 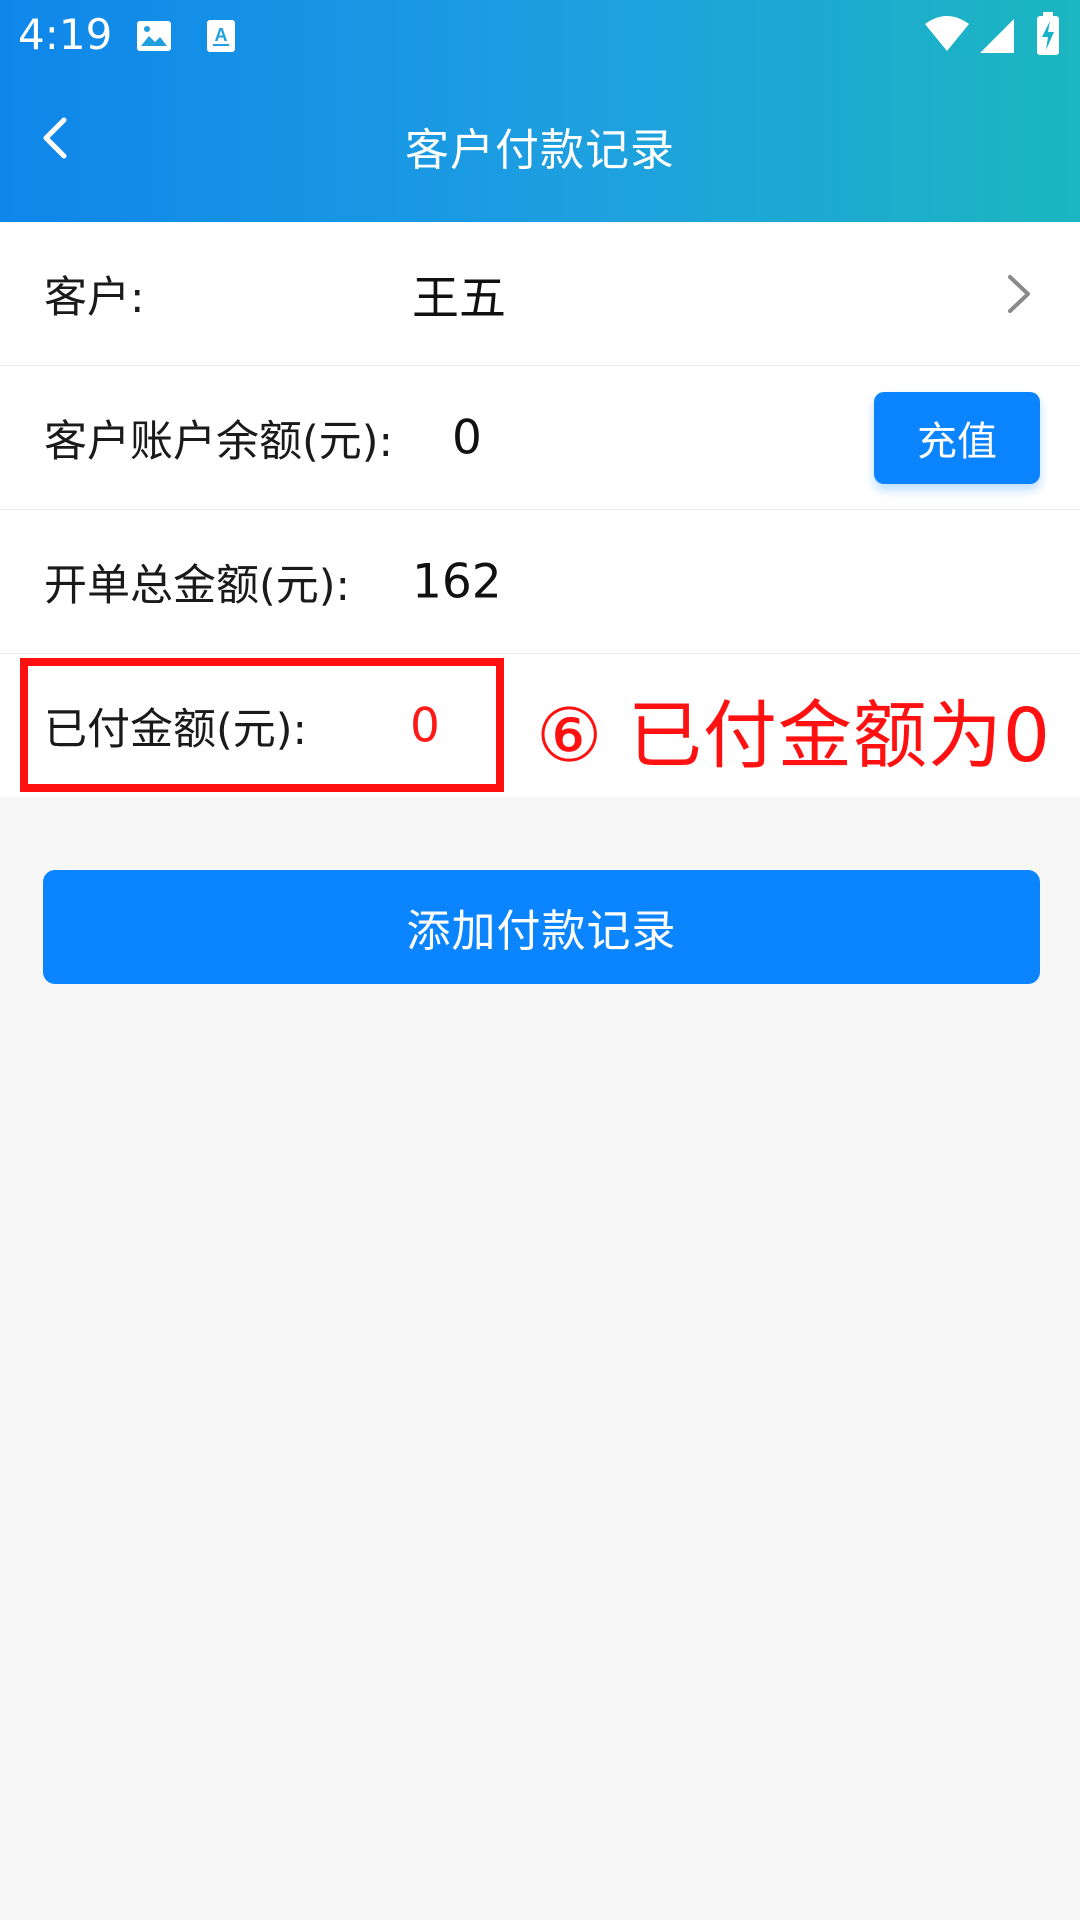 I want to click on status-bar: 4:19 A, so click(x=540, y=36).